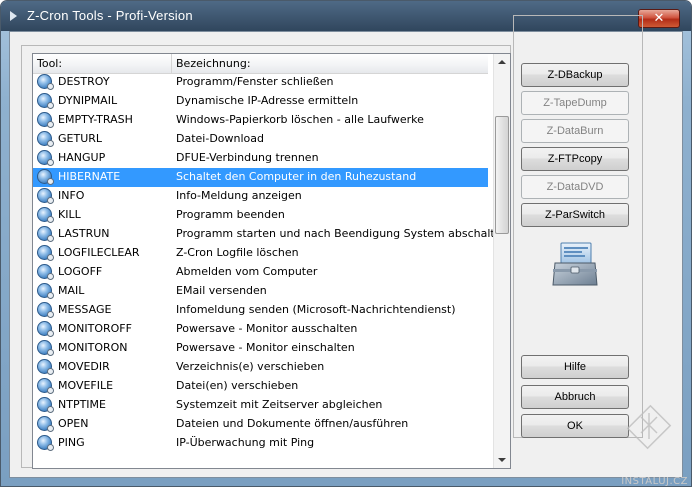 The image size is (694, 493). What do you see at coordinates (267, 328) in the screenshot?
I see `tool-description: Powersave - Monitor ausschalten` at bounding box center [267, 328].